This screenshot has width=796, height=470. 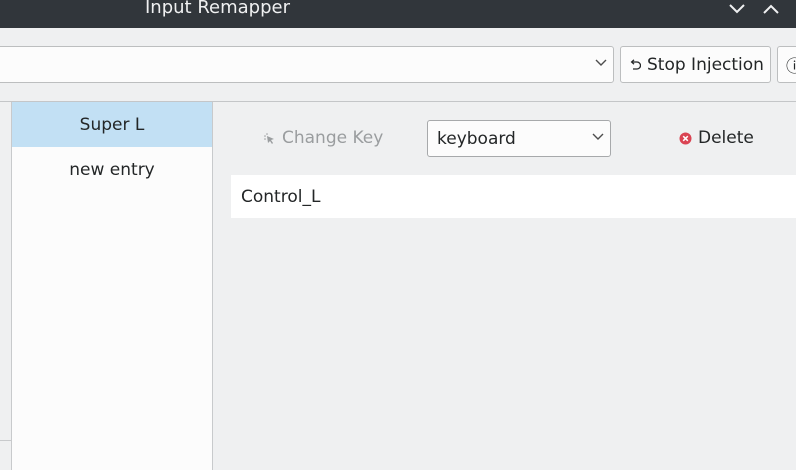 I want to click on title-bar: Input Remapper, so click(x=398, y=14).